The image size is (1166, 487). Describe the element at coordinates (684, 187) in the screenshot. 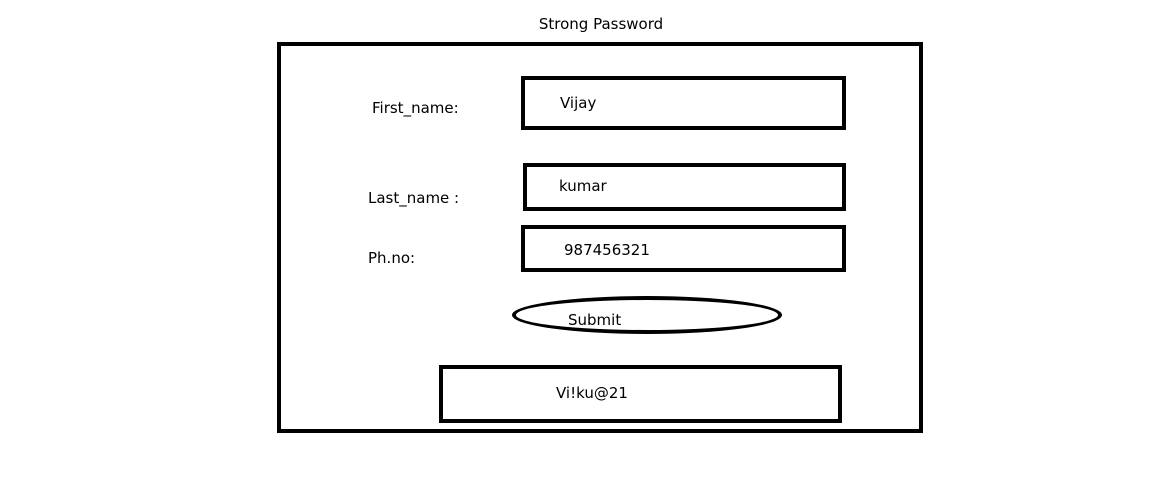

I see `last-name-field: kumar` at that location.